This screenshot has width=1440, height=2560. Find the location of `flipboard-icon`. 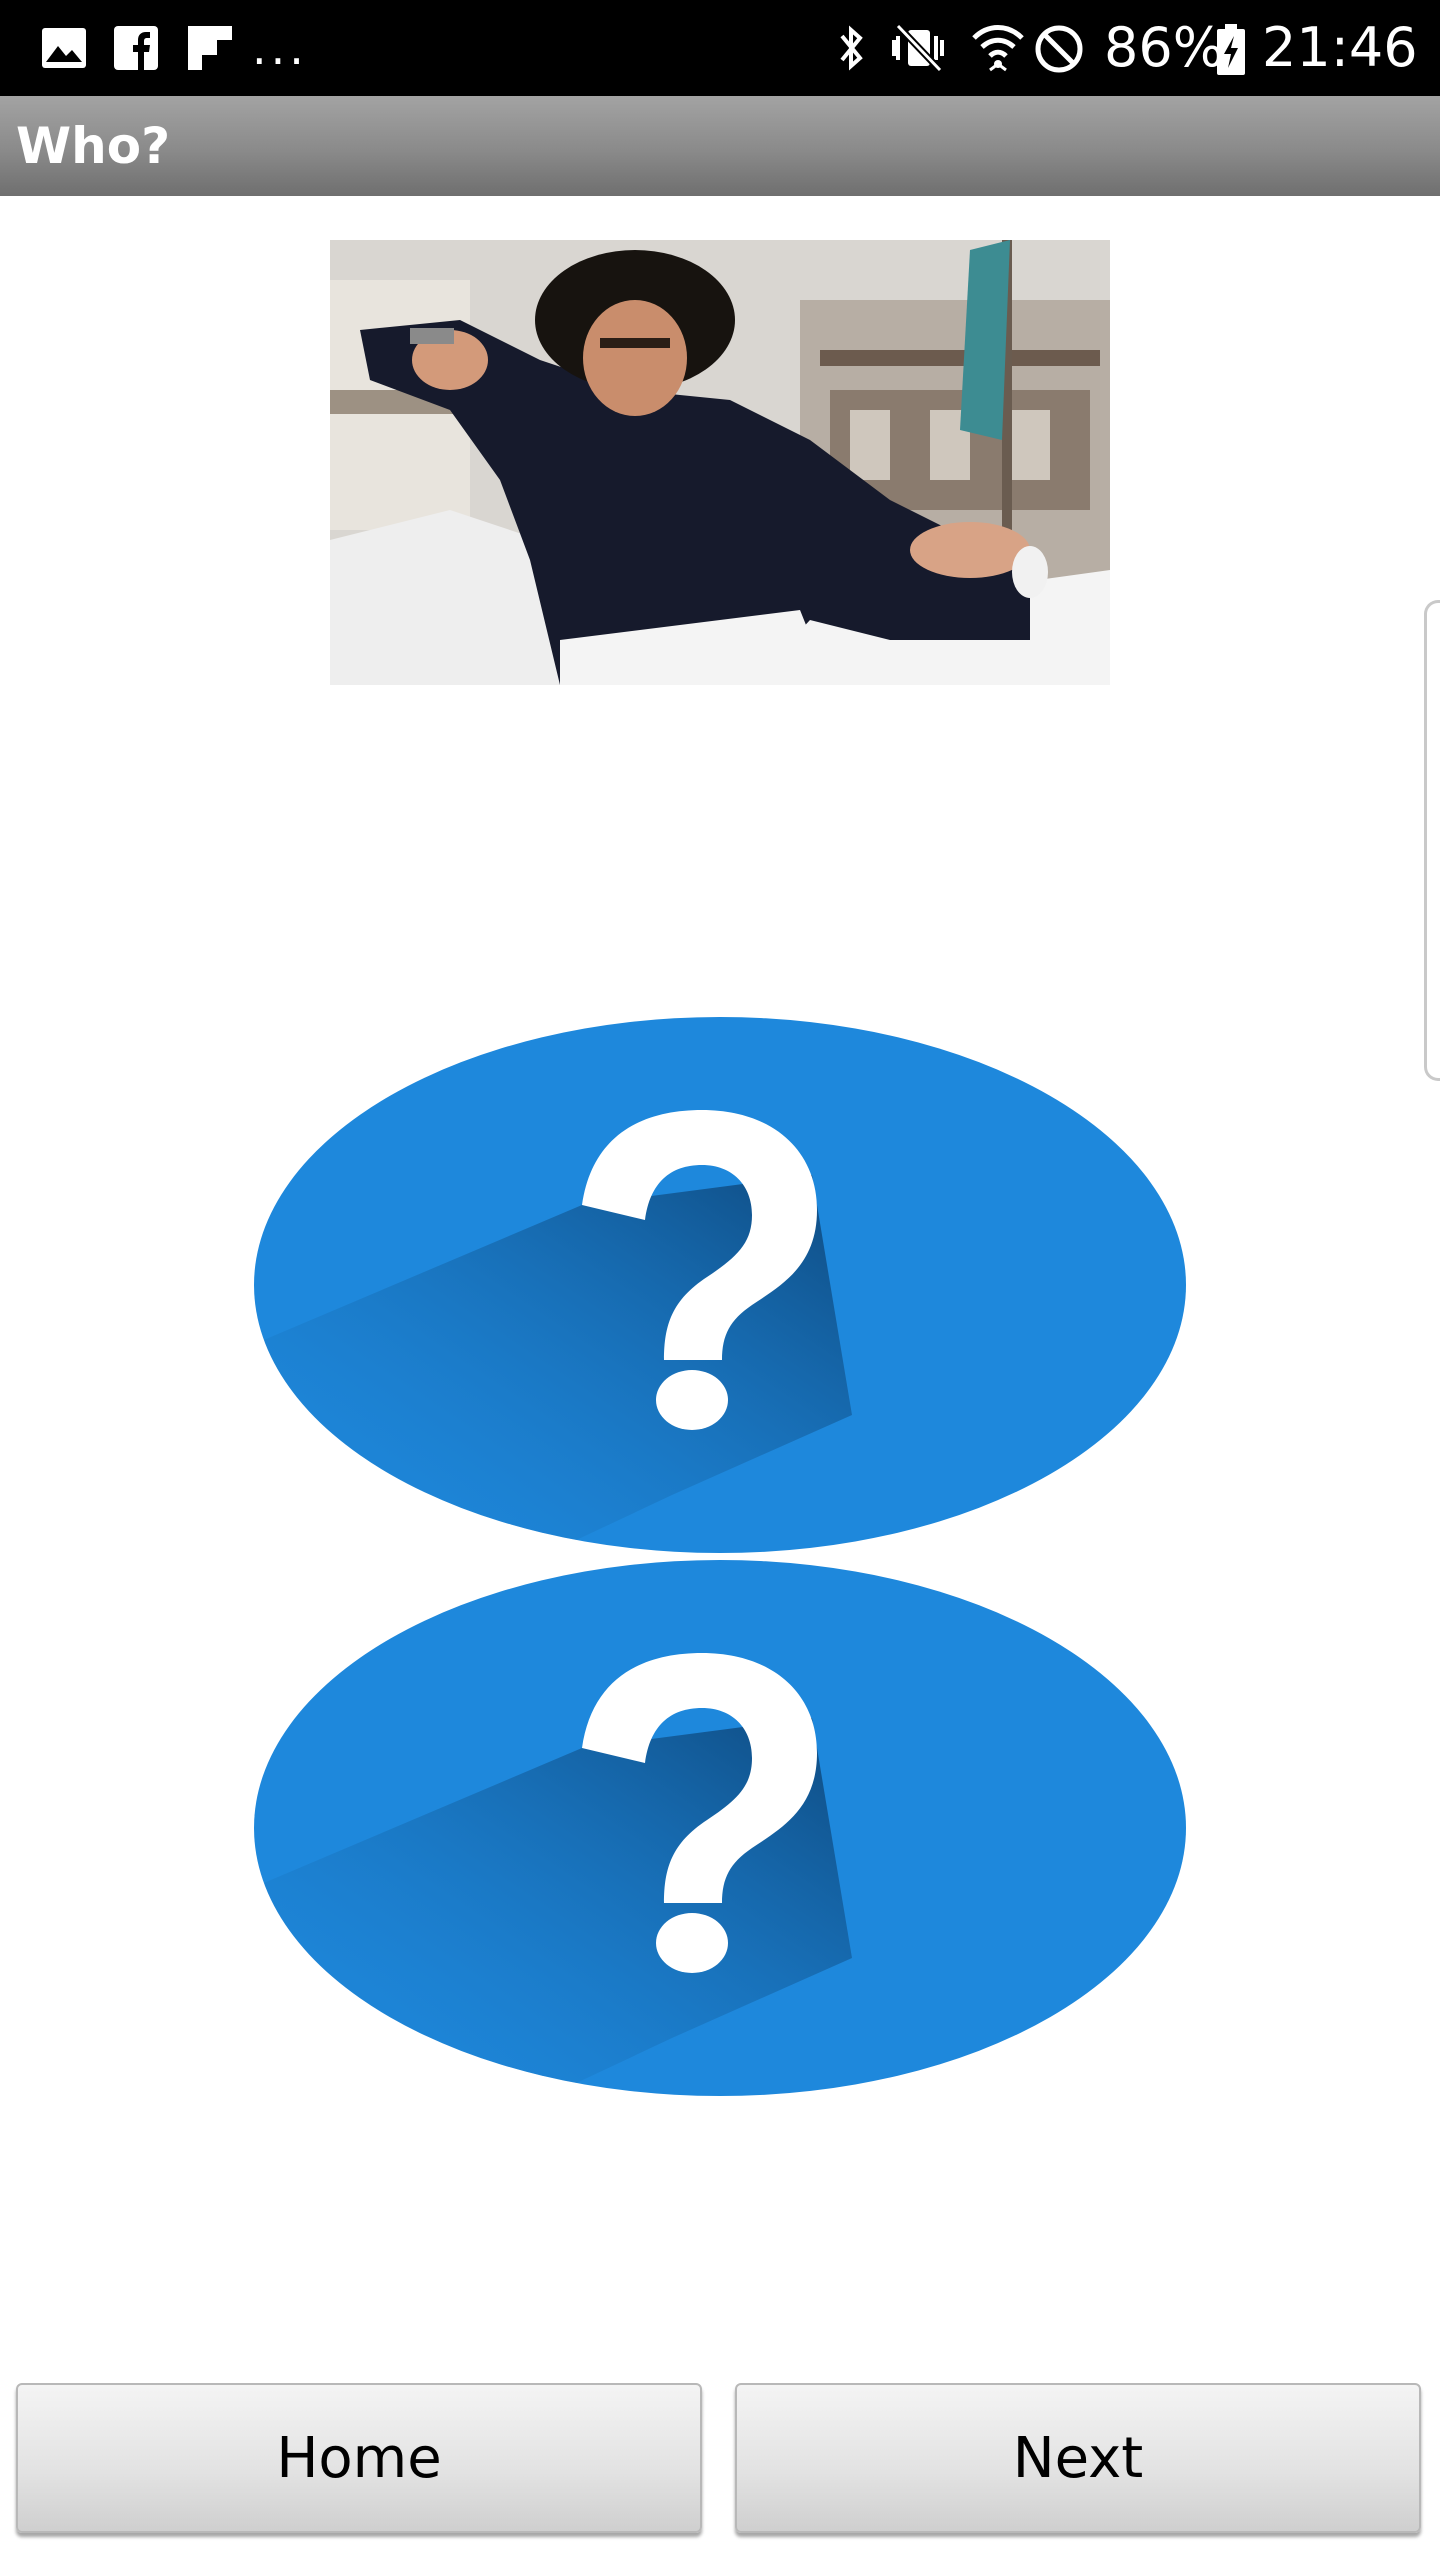

flipboard-icon is located at coordinates (210, 48).